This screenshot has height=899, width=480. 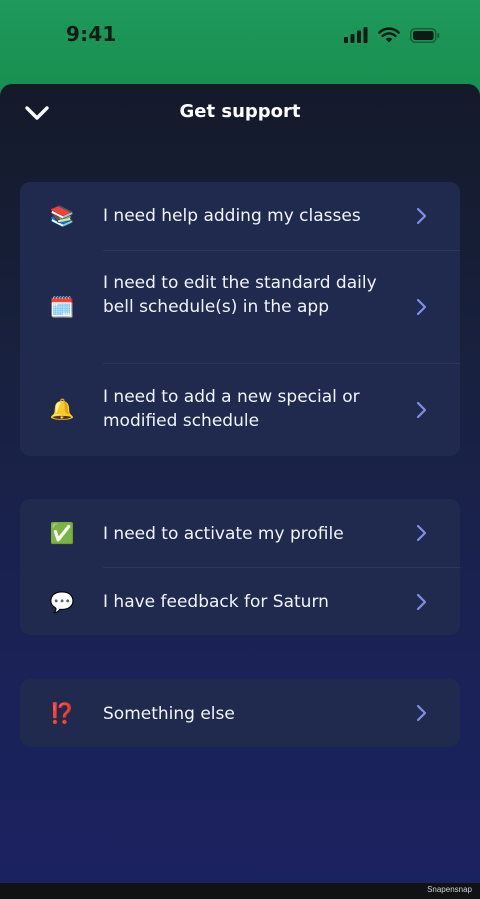 What do you see at coordinates (240, 42) in the screenshot?
I see `status-bar: 9:41` at bounding box center [240, 42].